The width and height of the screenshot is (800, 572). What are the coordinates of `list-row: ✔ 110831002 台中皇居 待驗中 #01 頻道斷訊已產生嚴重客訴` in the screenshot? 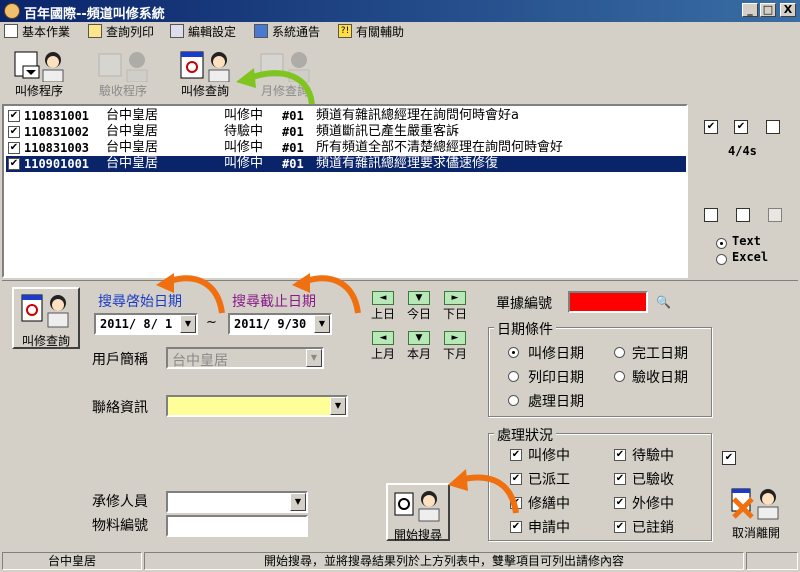 It's located at (346, 132).